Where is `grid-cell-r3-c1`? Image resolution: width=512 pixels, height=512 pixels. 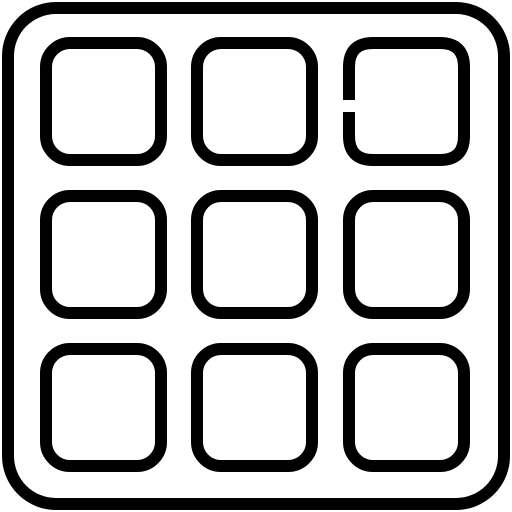
grid-cell-r3-c1 is located at coordinates (103, 407).